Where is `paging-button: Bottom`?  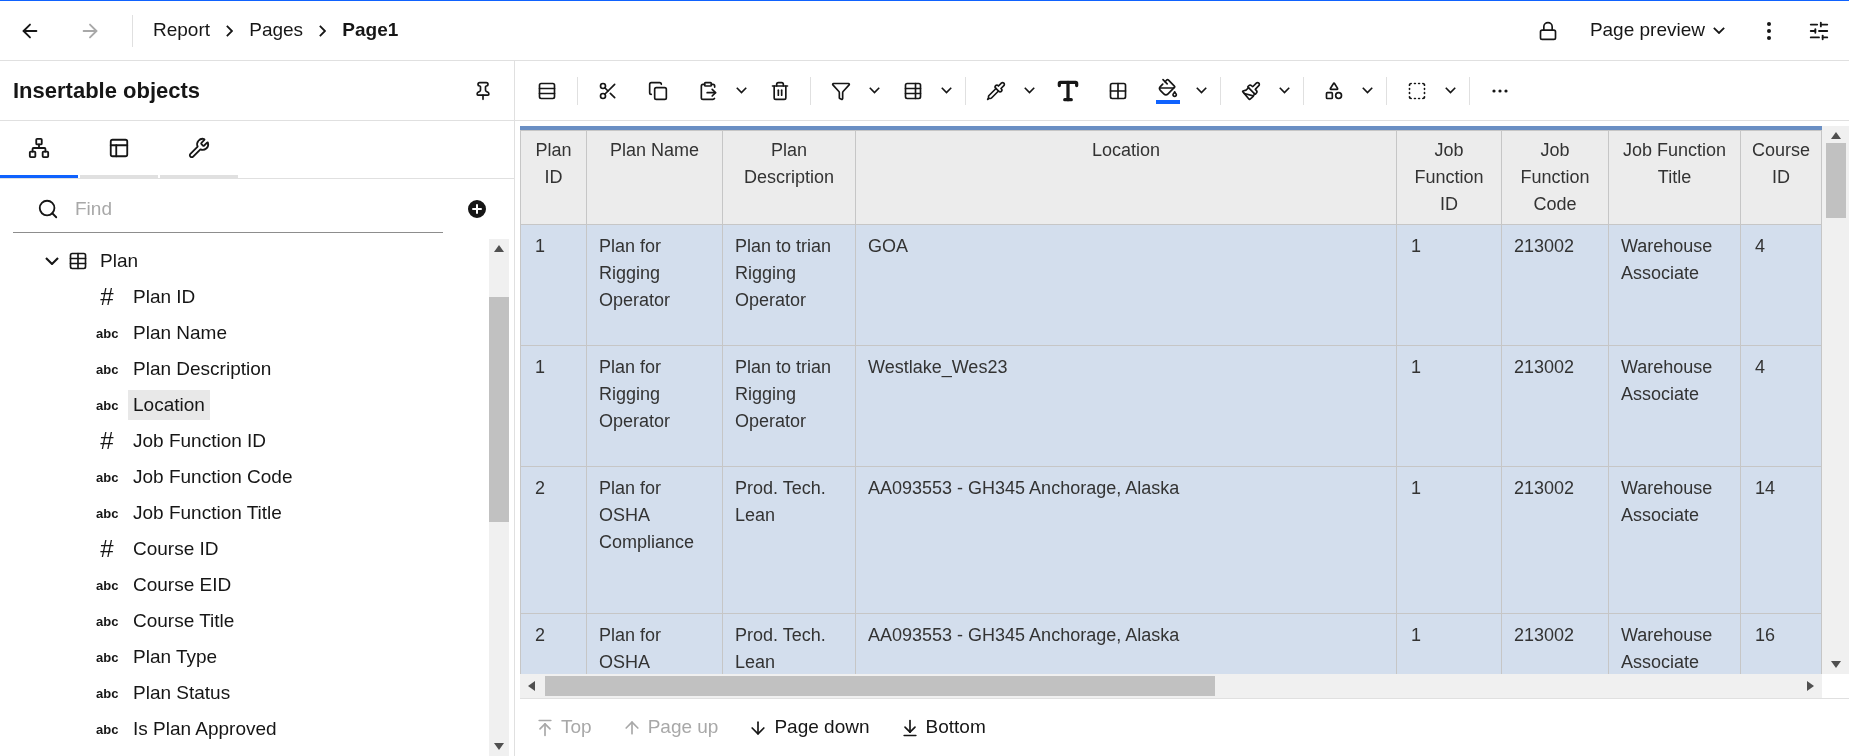
paging-button: Bottom is located at coordinates (942, 727).